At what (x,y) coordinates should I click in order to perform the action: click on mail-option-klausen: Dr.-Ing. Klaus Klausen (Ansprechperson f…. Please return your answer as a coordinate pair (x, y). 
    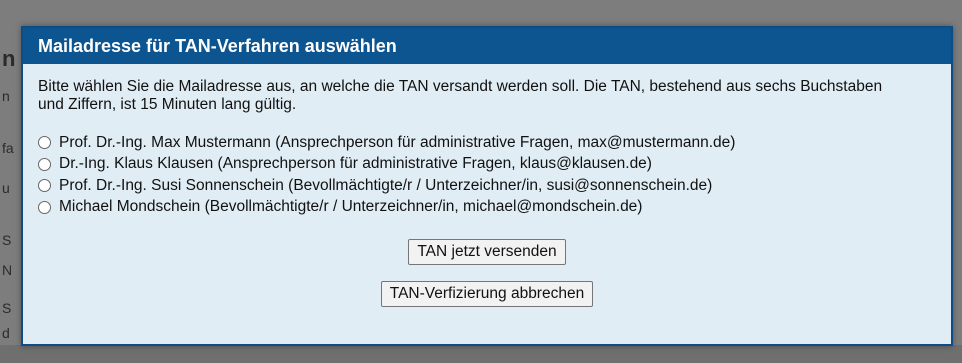
    Looking at the image, I should click on (494, 165).